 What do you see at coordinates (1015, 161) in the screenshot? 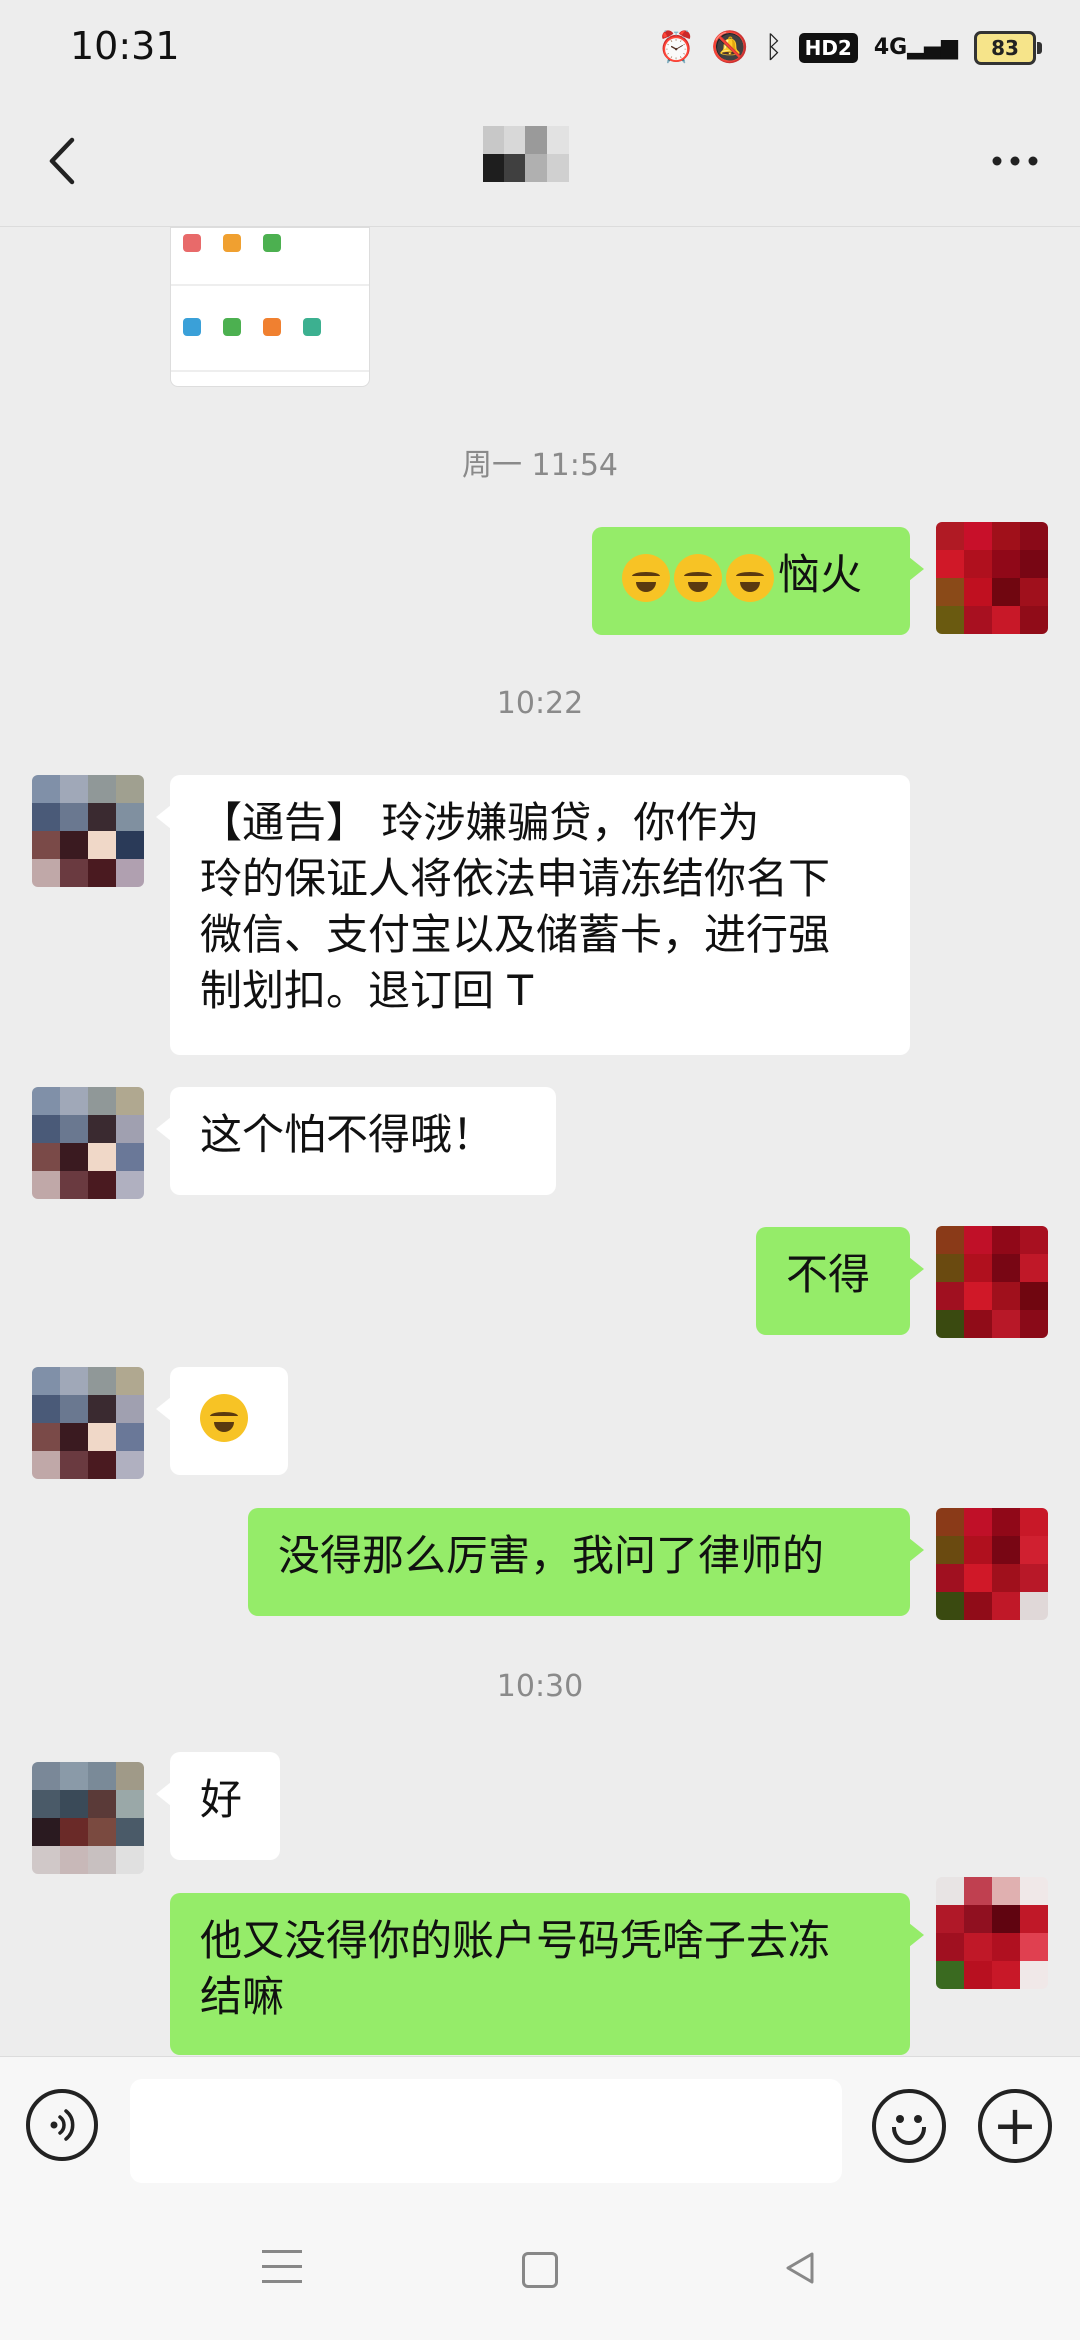
I see `more-dots-icon` at bounding box center [1015, 161].